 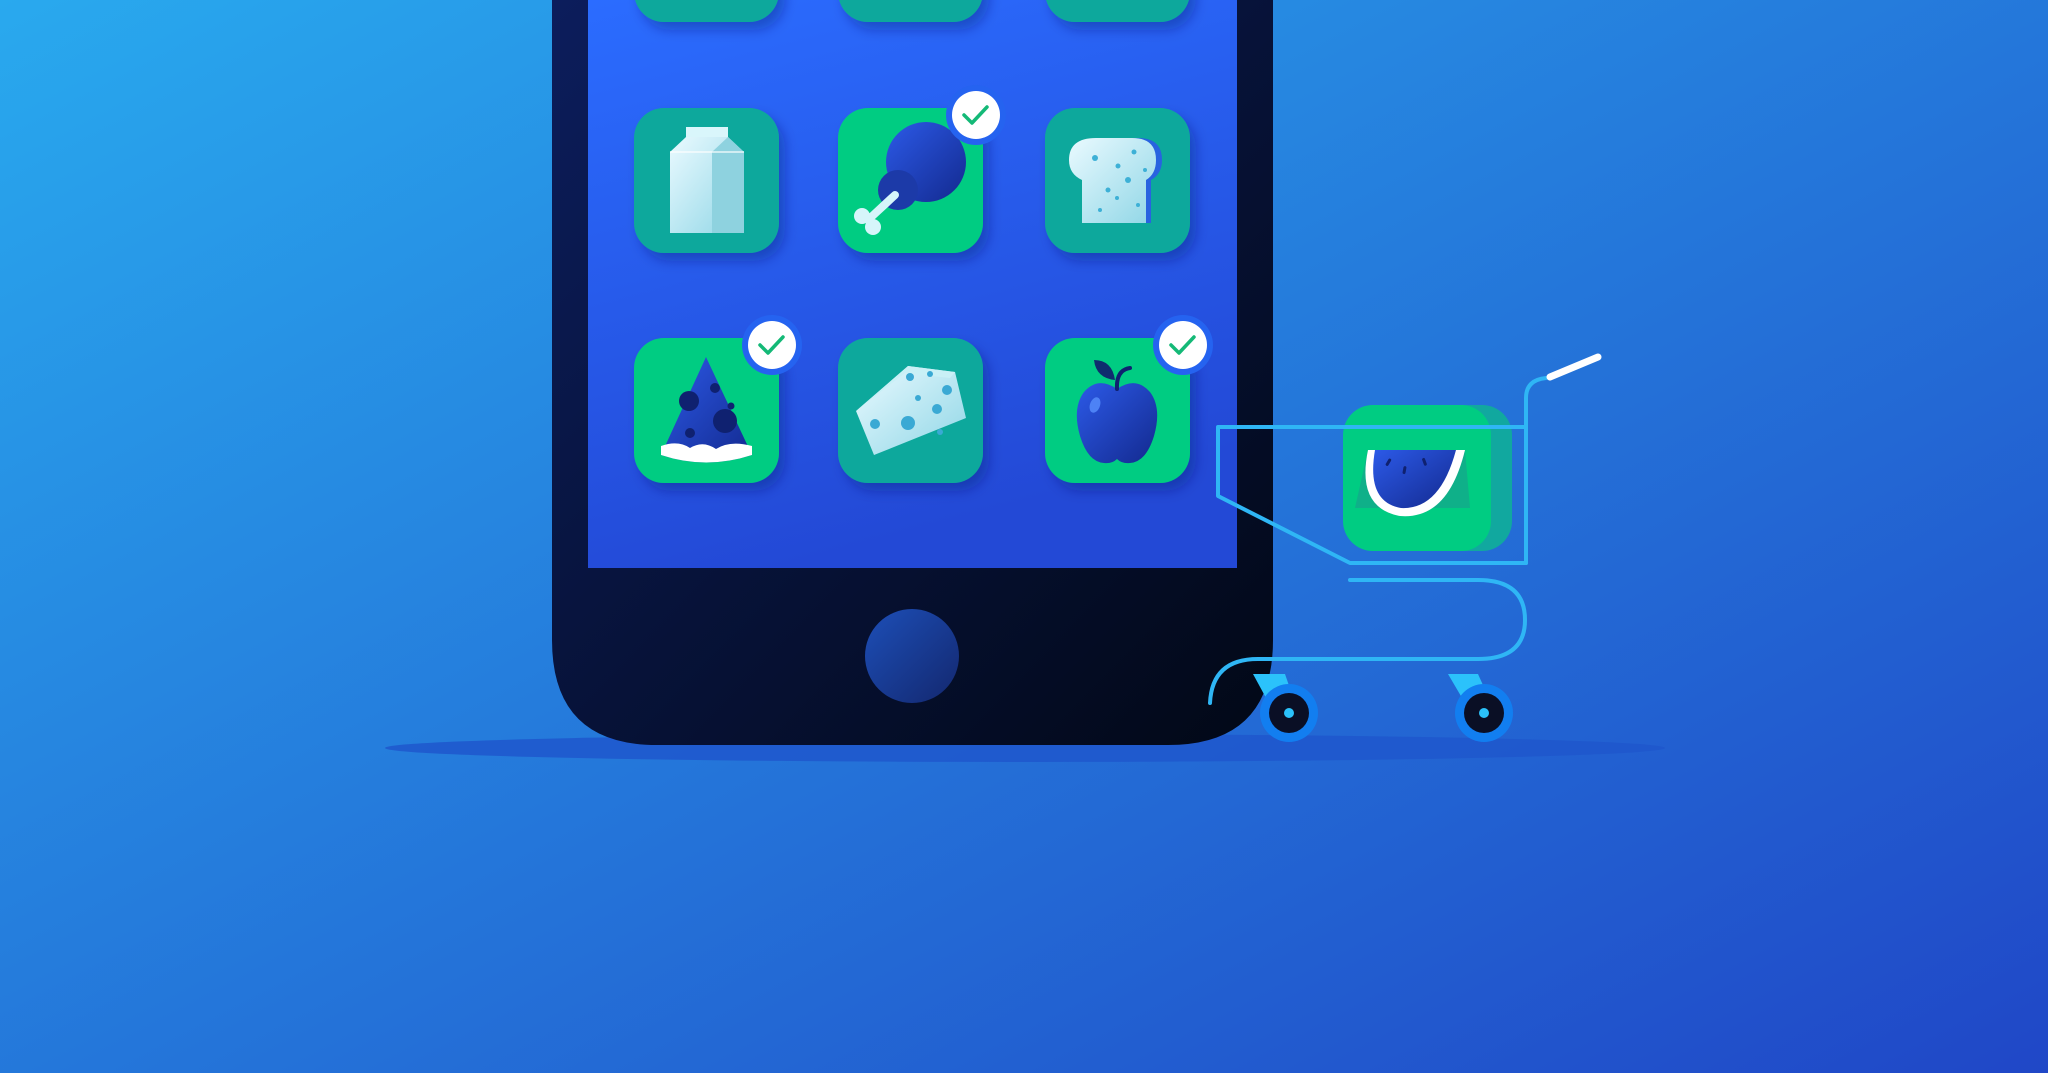 I want to click on tile-apple, so click(x=1129, y=399).